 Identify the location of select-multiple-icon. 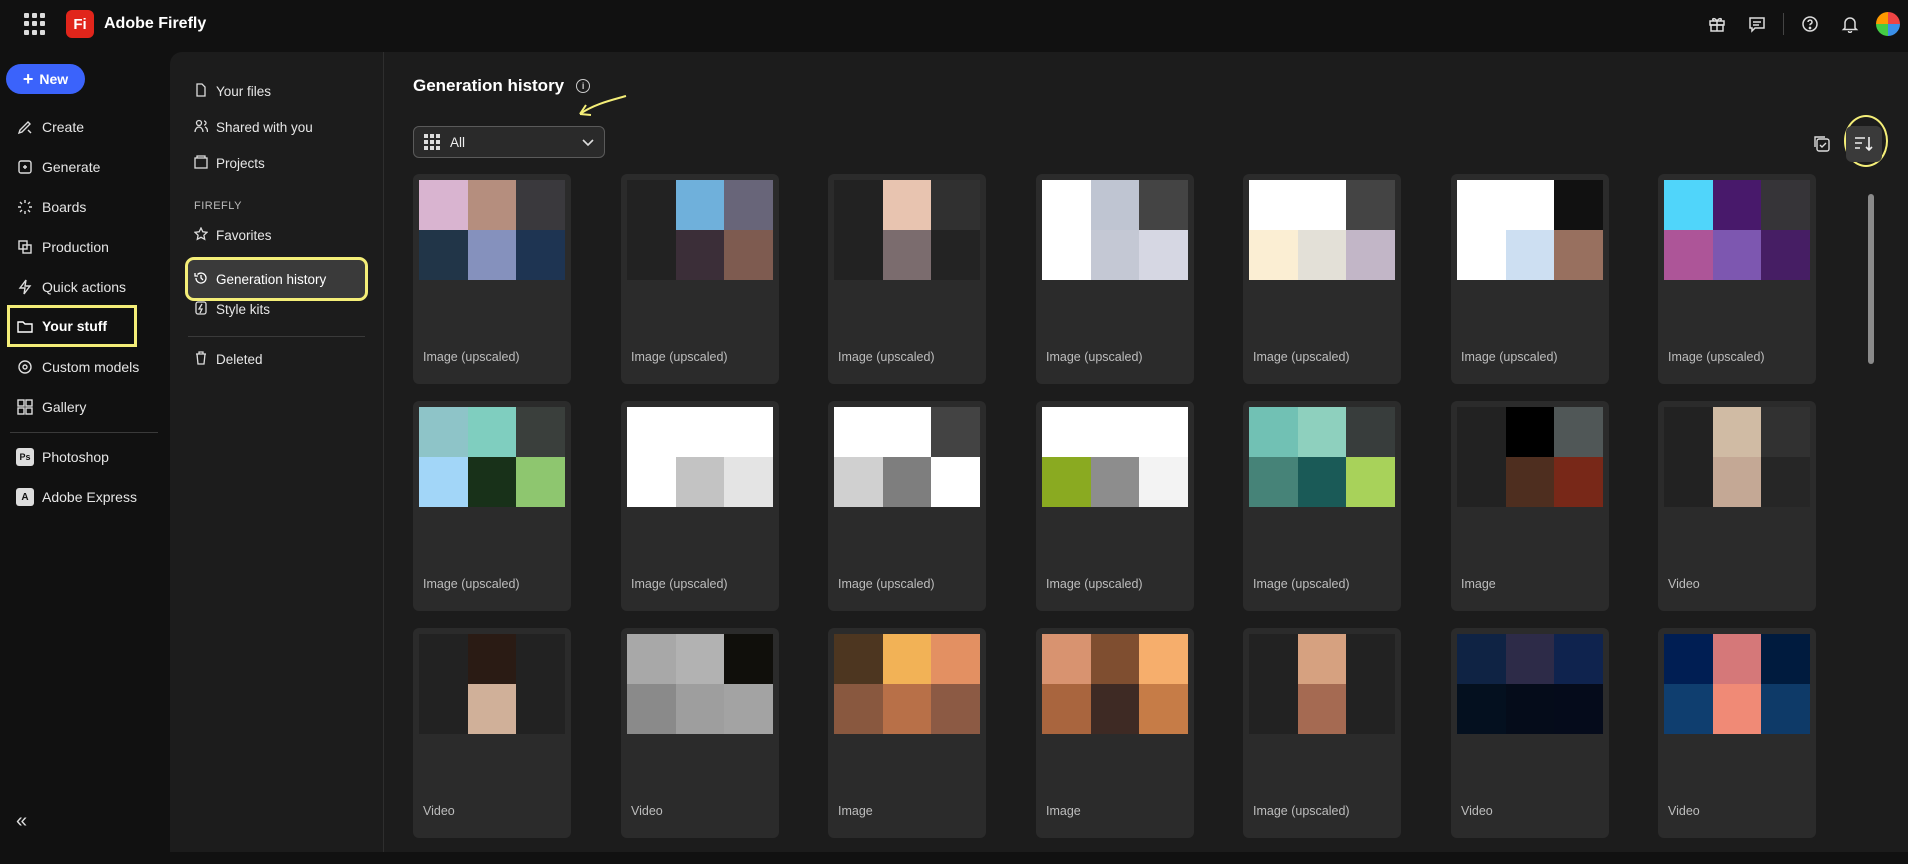
(1822, 144).